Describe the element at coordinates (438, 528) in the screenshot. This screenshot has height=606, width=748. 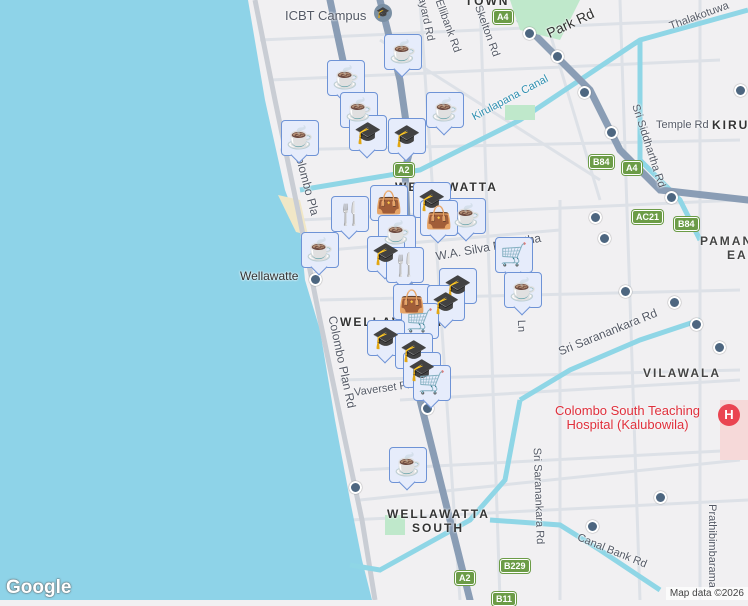
I see `area-label: SOUTH` at that location.